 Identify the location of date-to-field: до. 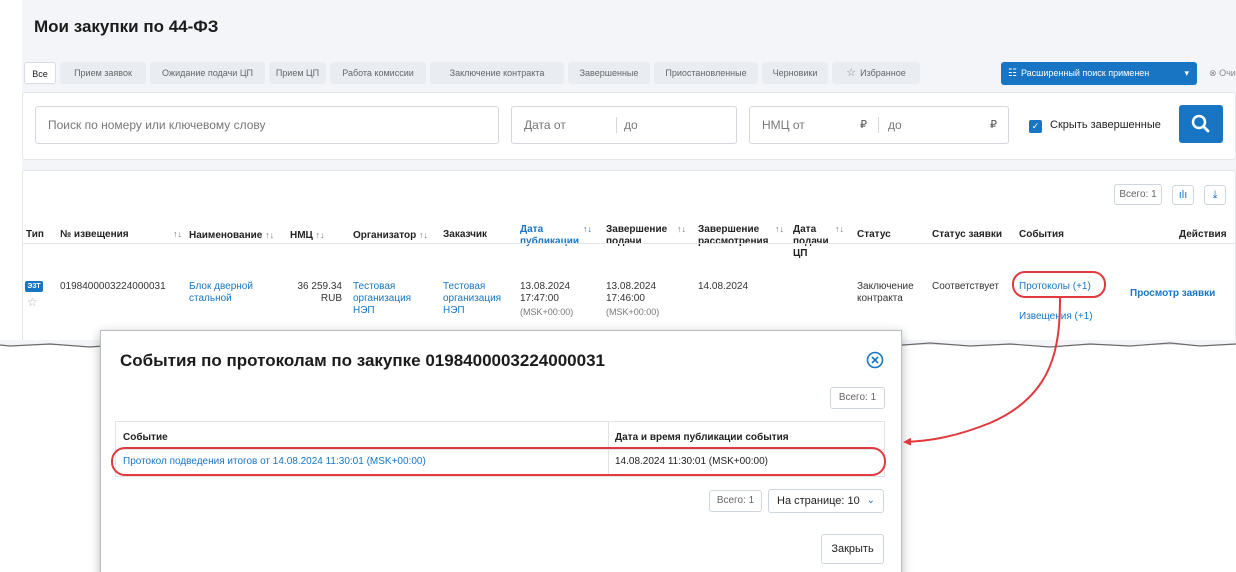
(631, 125).